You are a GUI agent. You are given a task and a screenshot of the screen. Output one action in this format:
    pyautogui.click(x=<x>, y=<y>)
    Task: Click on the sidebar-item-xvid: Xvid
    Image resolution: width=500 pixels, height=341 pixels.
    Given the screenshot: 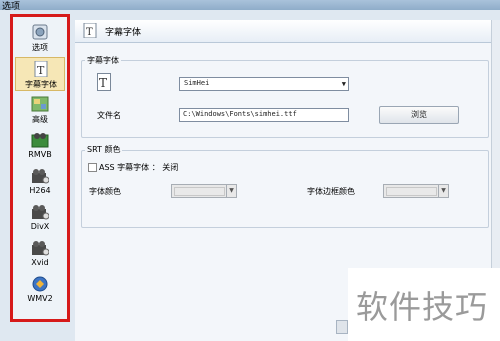 What is the action you would take?
    pyautogui.click(x=40, y=254)
    